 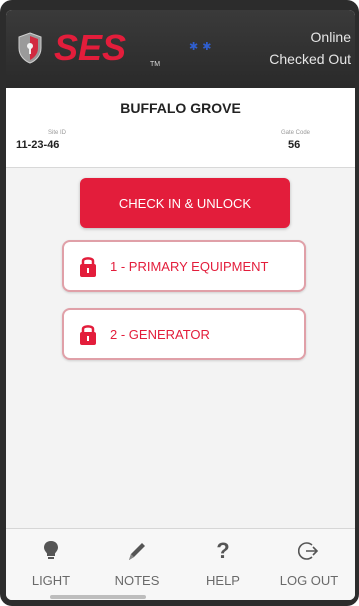 What do you see at coordinates (137, 551) in the screenshot?
I see `pencil-icon` at bounding box center [137, 551].